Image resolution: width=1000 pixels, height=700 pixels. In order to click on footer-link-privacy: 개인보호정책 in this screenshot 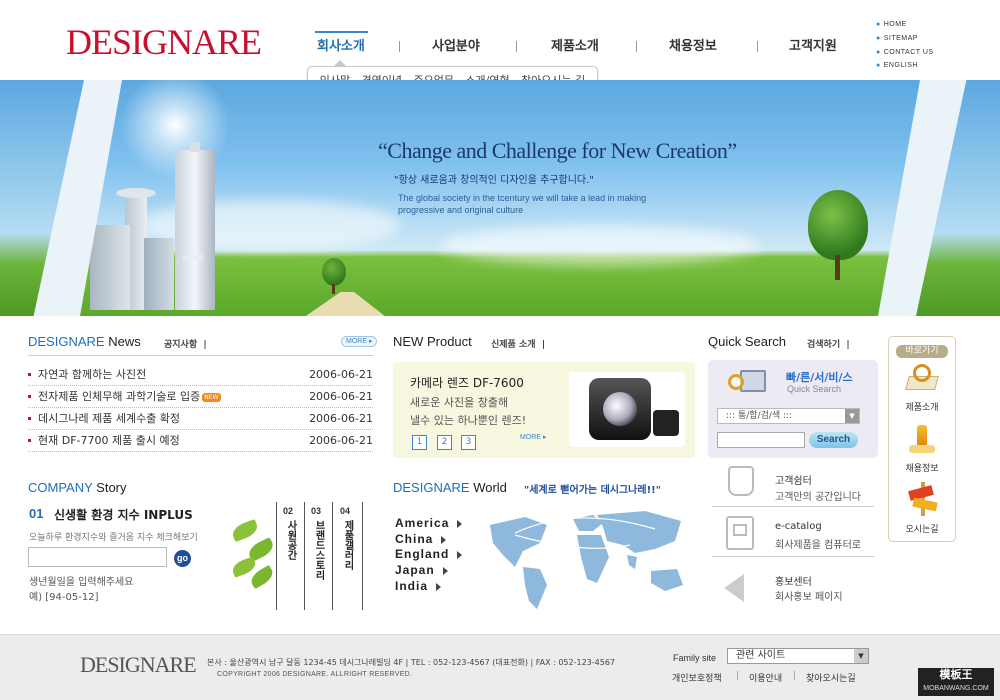, I will do `click(697, 677)`.